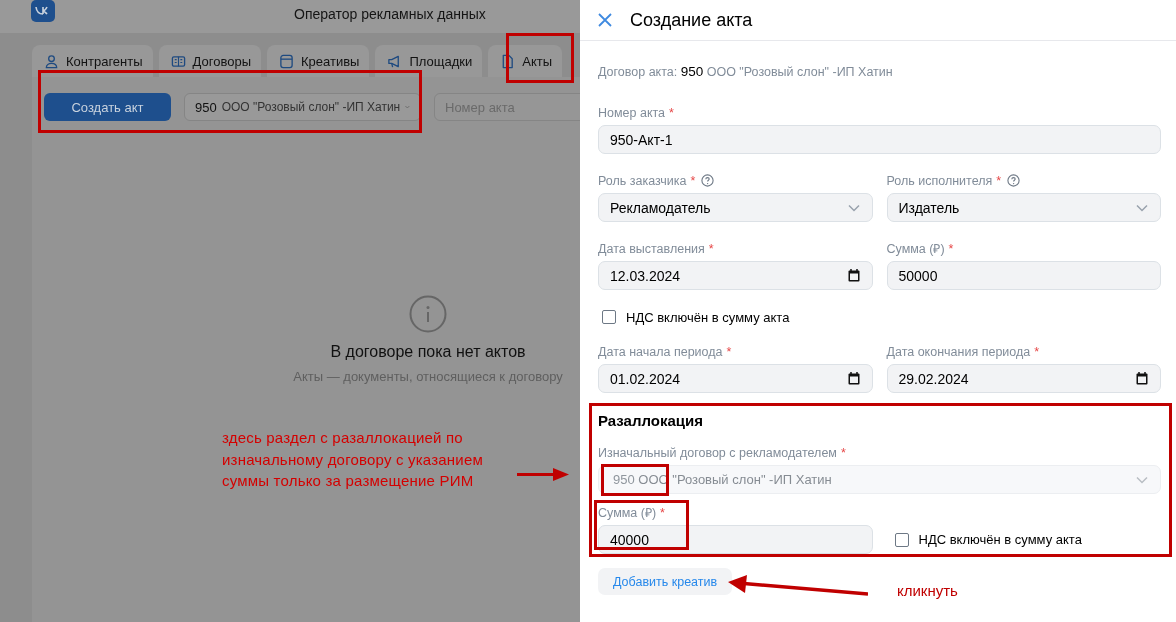  I want to click on annotation-note: здесь раздел с разаллокацией по изначальному договору с указанием суммы только за размещение РИМ, so click(352, 459).